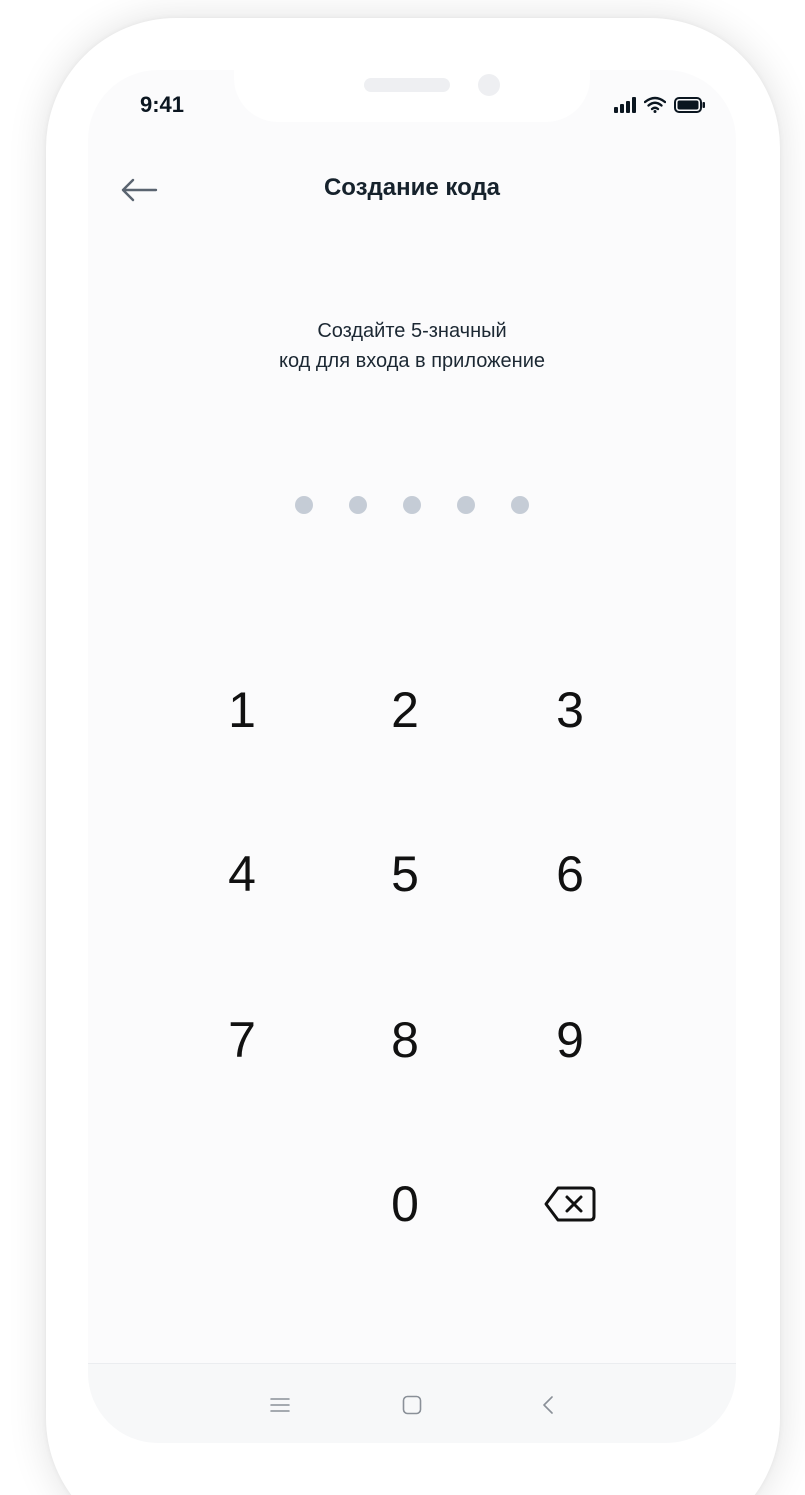 The image size is (805, 1495). I want to click on key-6: 6, so click(570, 874).